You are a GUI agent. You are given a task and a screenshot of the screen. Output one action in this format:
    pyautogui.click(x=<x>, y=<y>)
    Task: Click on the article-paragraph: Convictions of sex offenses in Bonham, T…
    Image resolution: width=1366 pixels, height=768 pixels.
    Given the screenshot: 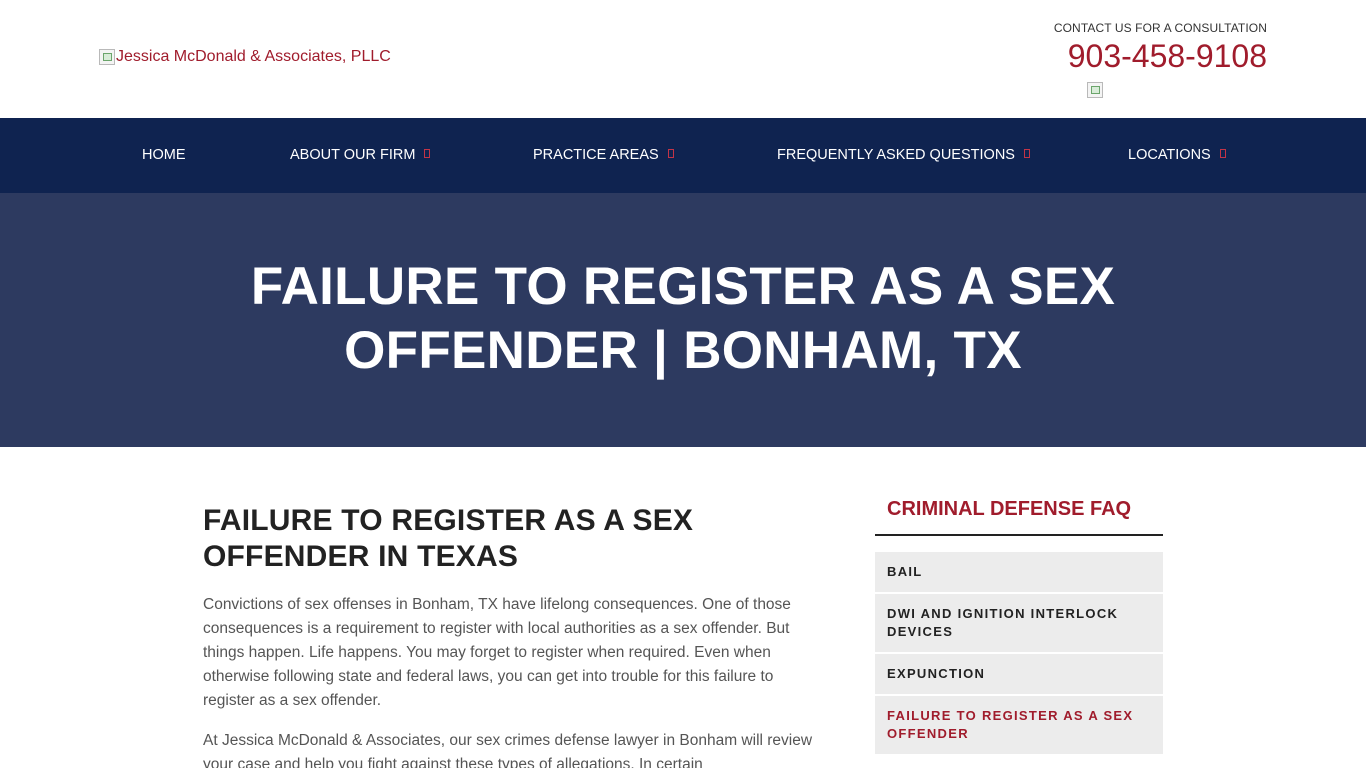 What is the action you would take?
    pyautogui.click(x=497, y=652)
    